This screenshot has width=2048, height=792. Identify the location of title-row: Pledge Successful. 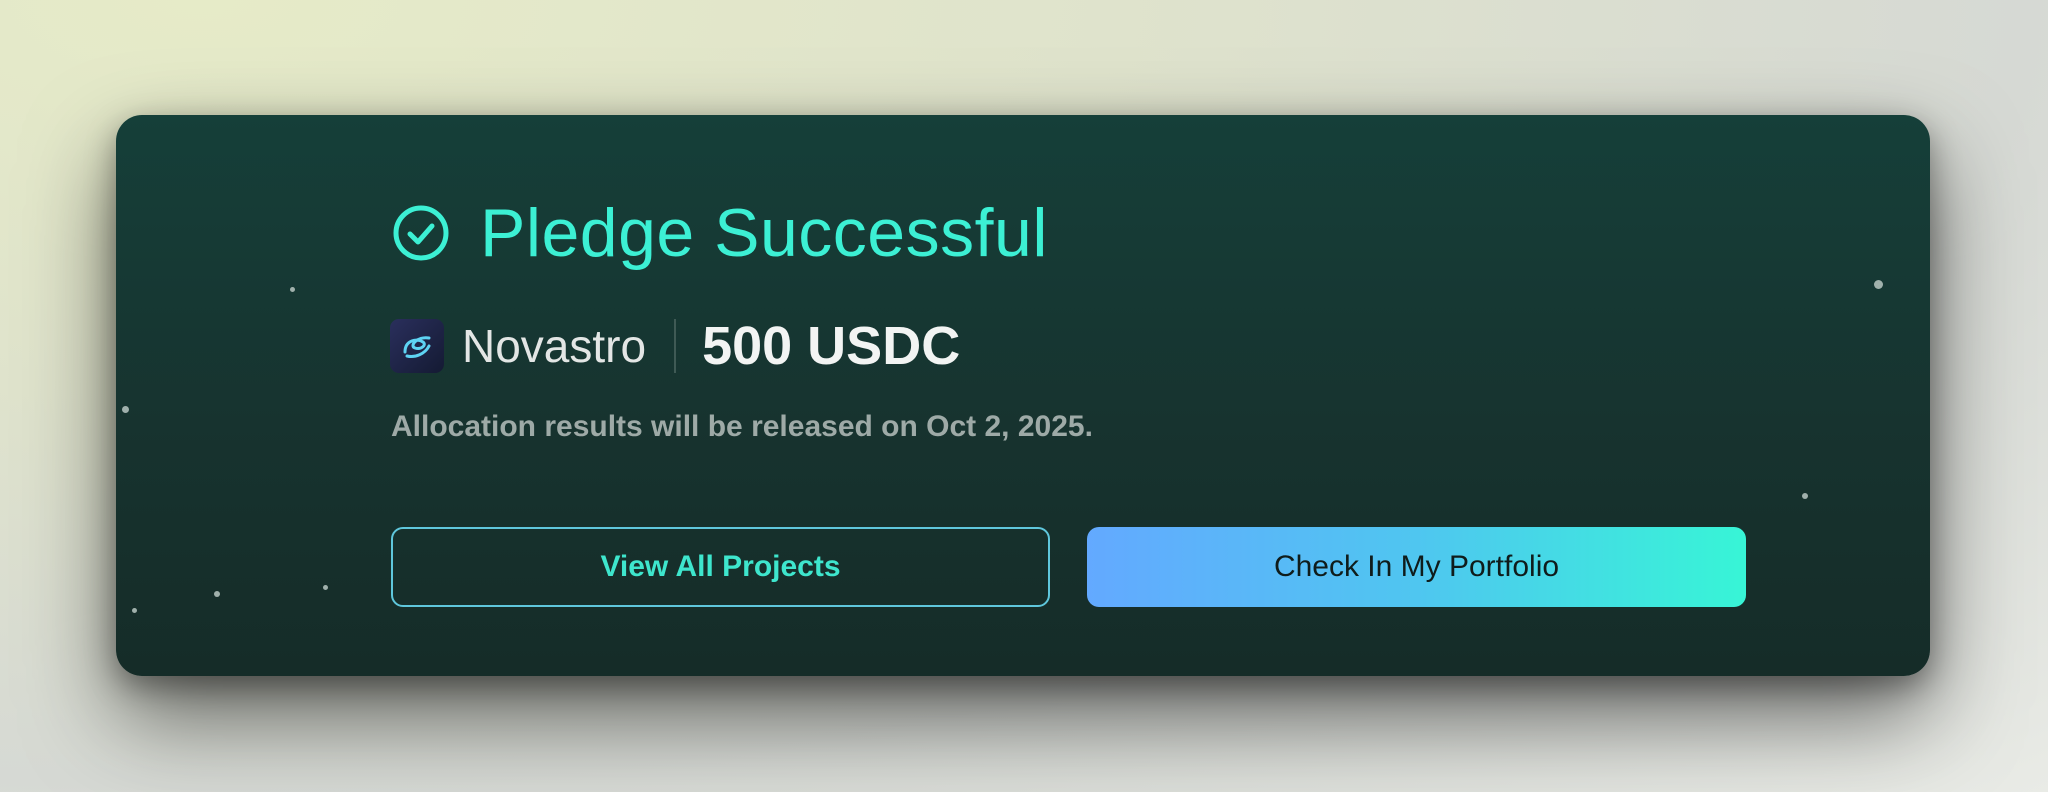
(720, 233).